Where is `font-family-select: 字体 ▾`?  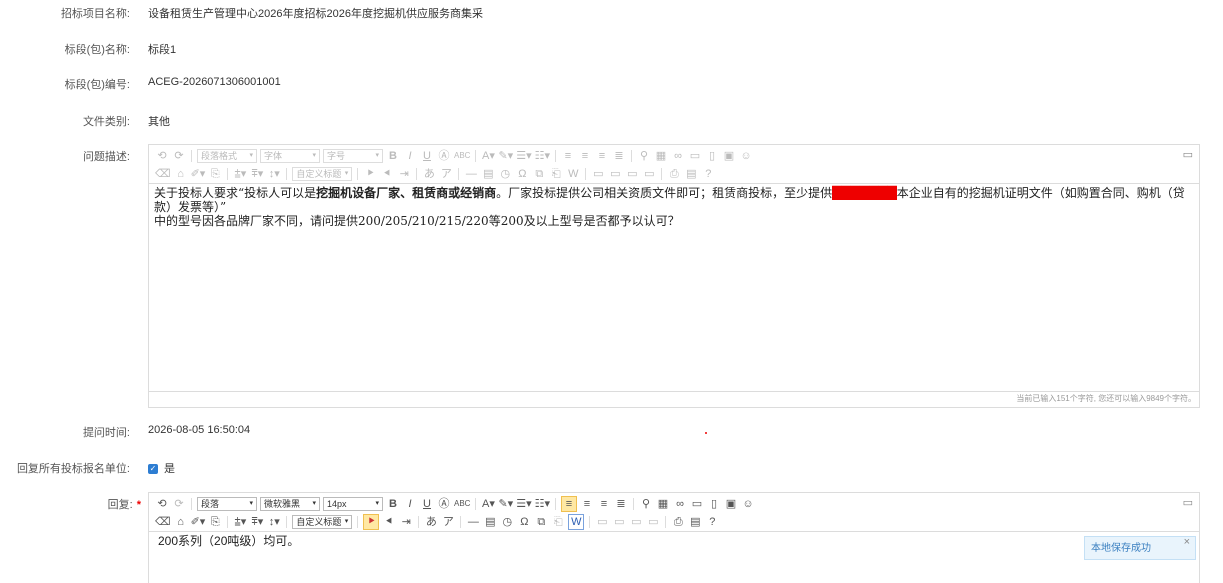
font-family-select: 字体 ▾ is located at coordinates (290, 156).